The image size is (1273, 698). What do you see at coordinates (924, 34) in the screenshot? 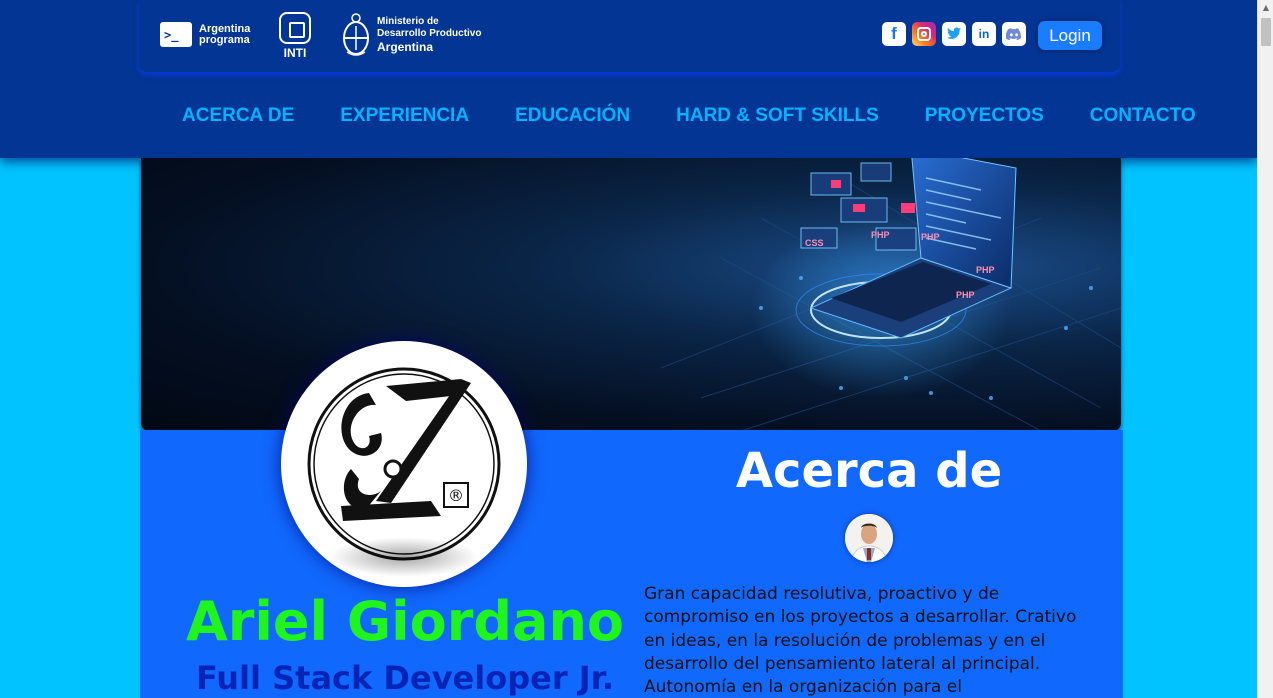
I see `instagram-icon` at bounding box center [924, 34].